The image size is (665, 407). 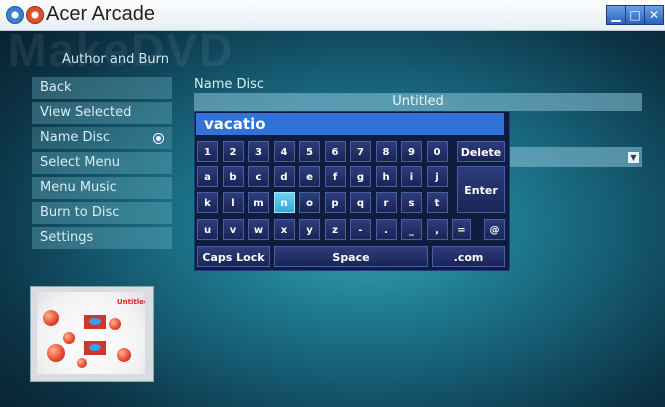 What do you see at coordinates (207, 151) in the screenshot?
I see `key-1: 1` at bounding box center [207, 151].